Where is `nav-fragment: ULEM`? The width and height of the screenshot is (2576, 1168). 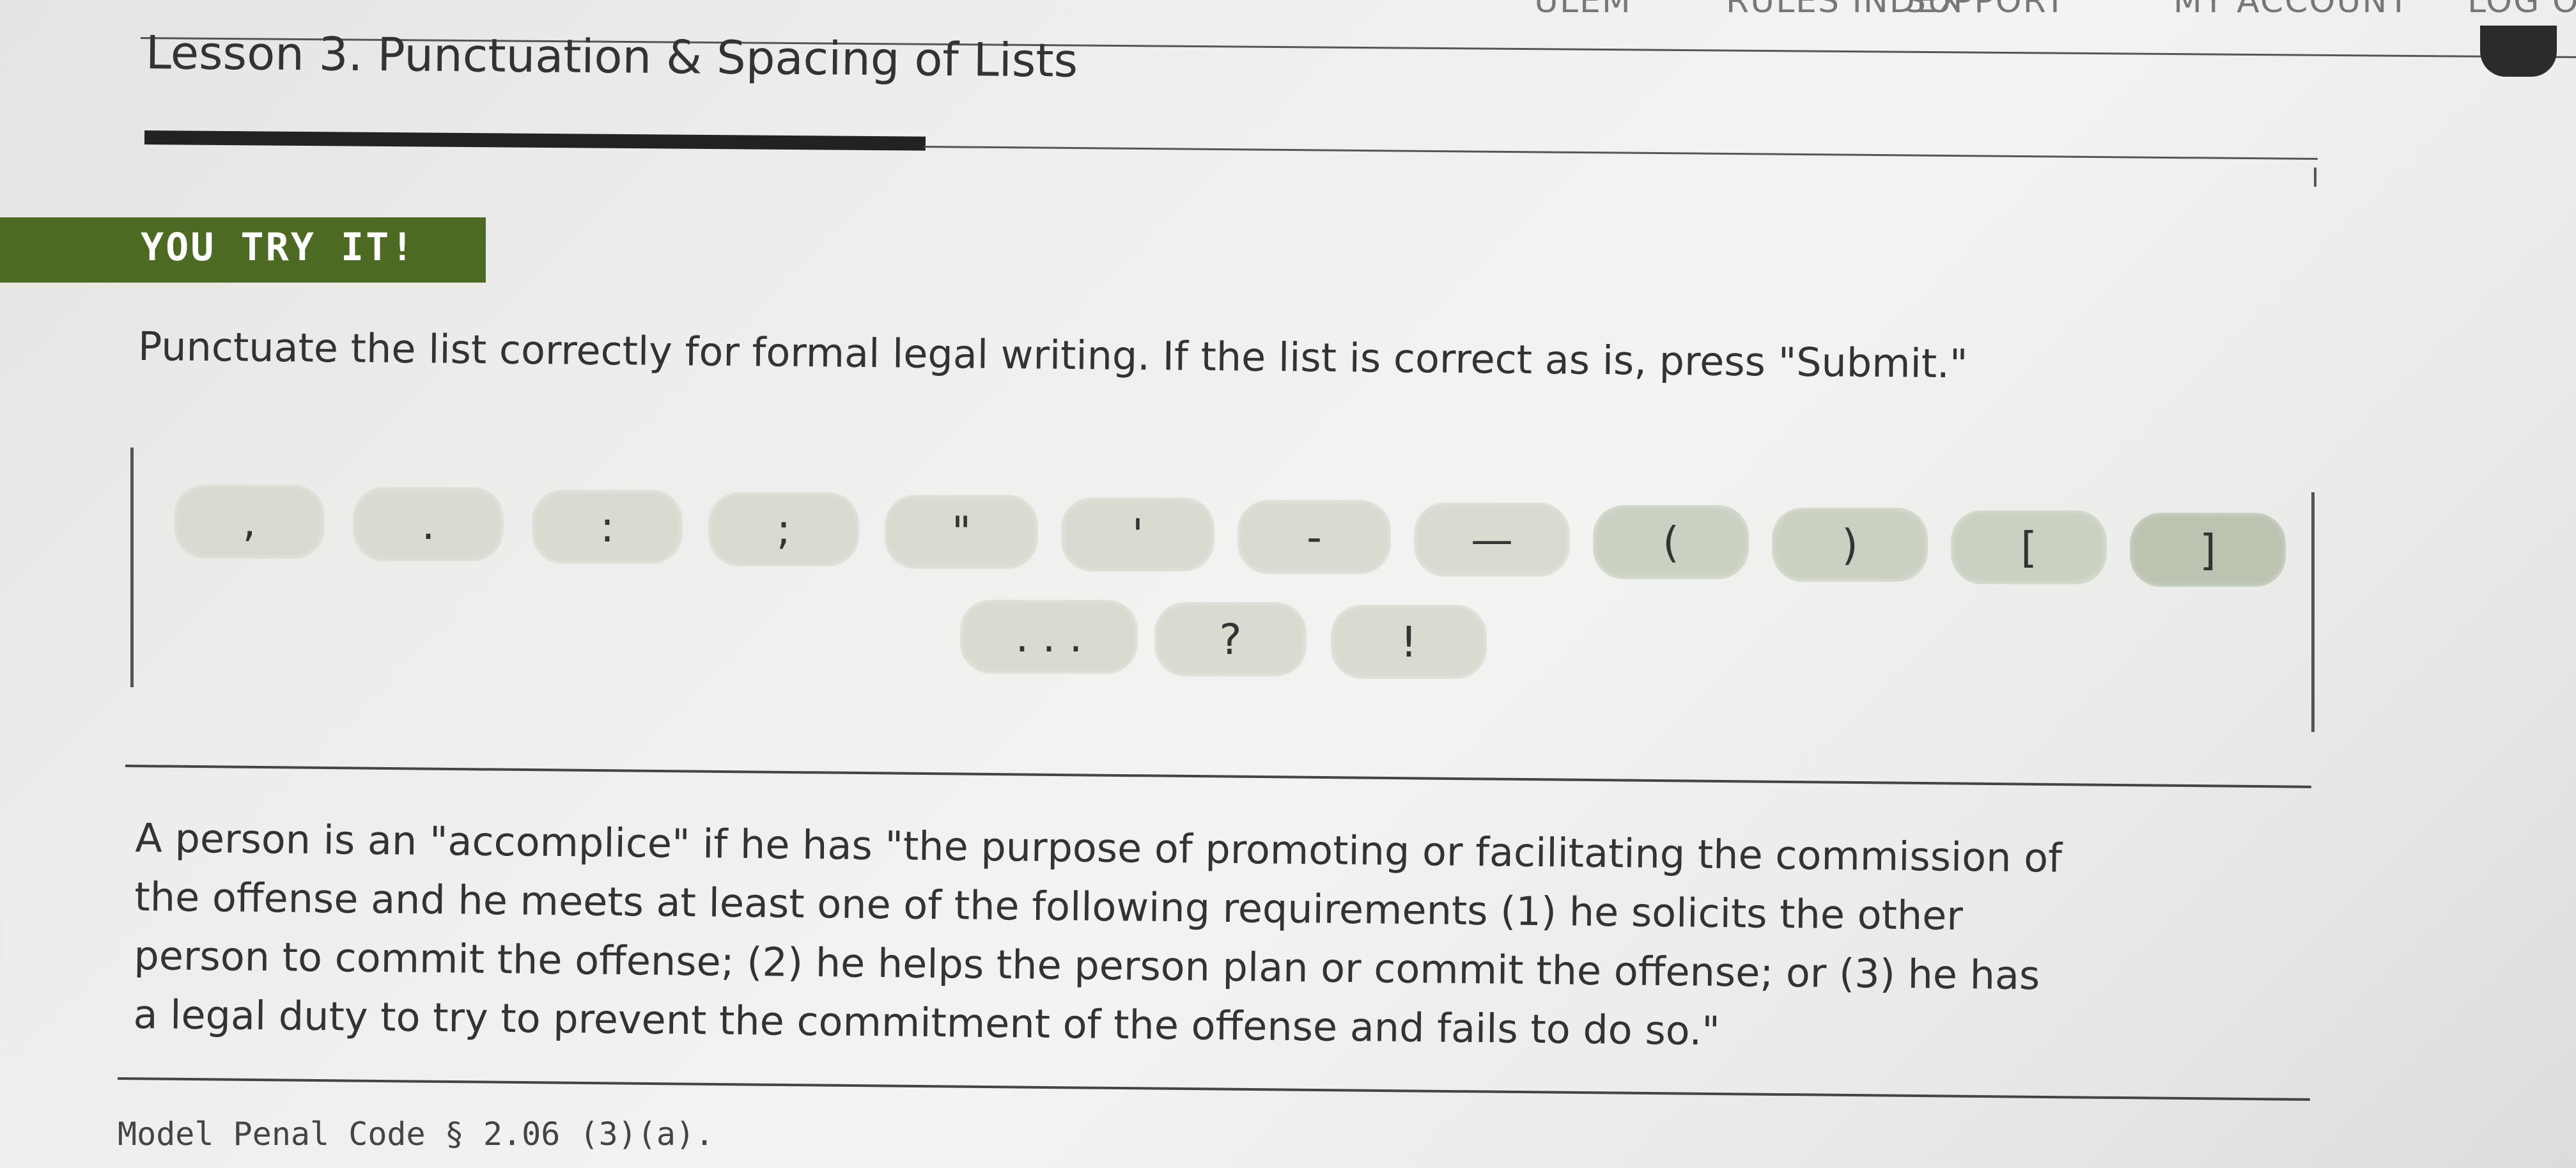 nav-fragment: ULEM is located at coordinates (1583, 10).